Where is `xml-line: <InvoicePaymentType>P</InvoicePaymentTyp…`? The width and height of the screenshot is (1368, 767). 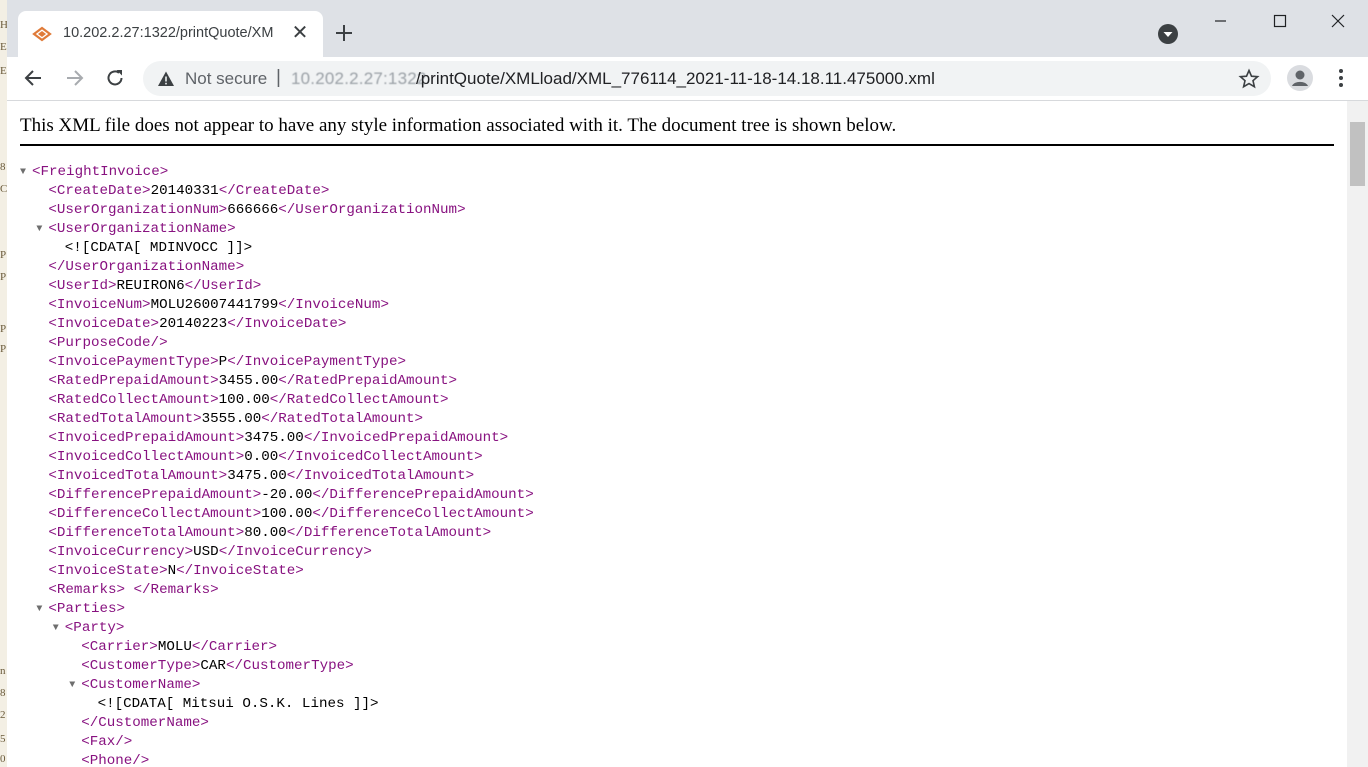 xml-line: <InvoicePaymentType>P</InvoicePaymentTyp… is located at coordinates (227, 362).